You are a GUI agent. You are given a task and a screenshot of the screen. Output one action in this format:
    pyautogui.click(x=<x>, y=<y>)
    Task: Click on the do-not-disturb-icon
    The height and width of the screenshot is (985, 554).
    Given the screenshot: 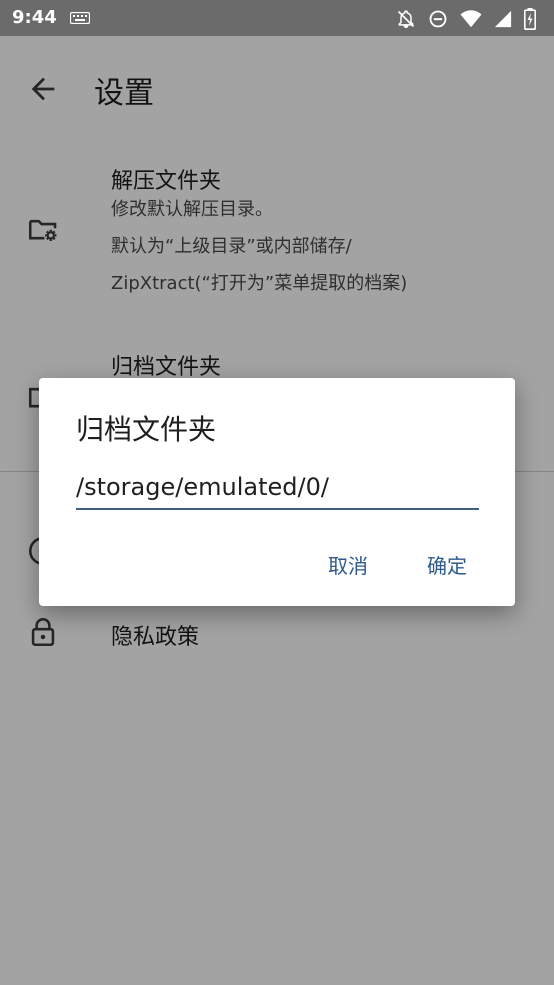 What is the action you would take?
    pyautogui.click(x=438, y=19)
    